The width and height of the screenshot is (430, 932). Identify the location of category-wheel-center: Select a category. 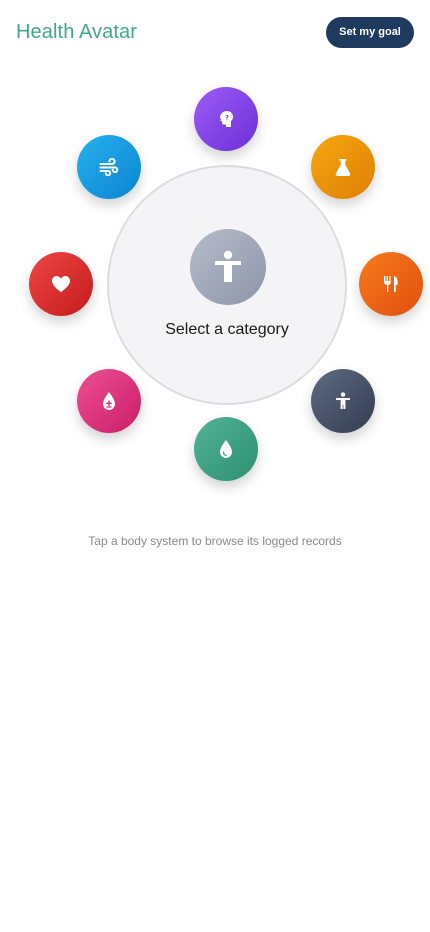
(227, 285).